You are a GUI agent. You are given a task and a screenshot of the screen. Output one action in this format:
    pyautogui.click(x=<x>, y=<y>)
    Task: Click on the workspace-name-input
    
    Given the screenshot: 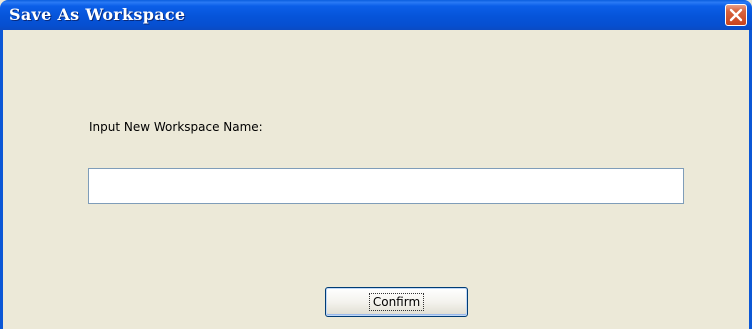 What is the action you would take?
    pyautogui.click(x=386, y=186)
    